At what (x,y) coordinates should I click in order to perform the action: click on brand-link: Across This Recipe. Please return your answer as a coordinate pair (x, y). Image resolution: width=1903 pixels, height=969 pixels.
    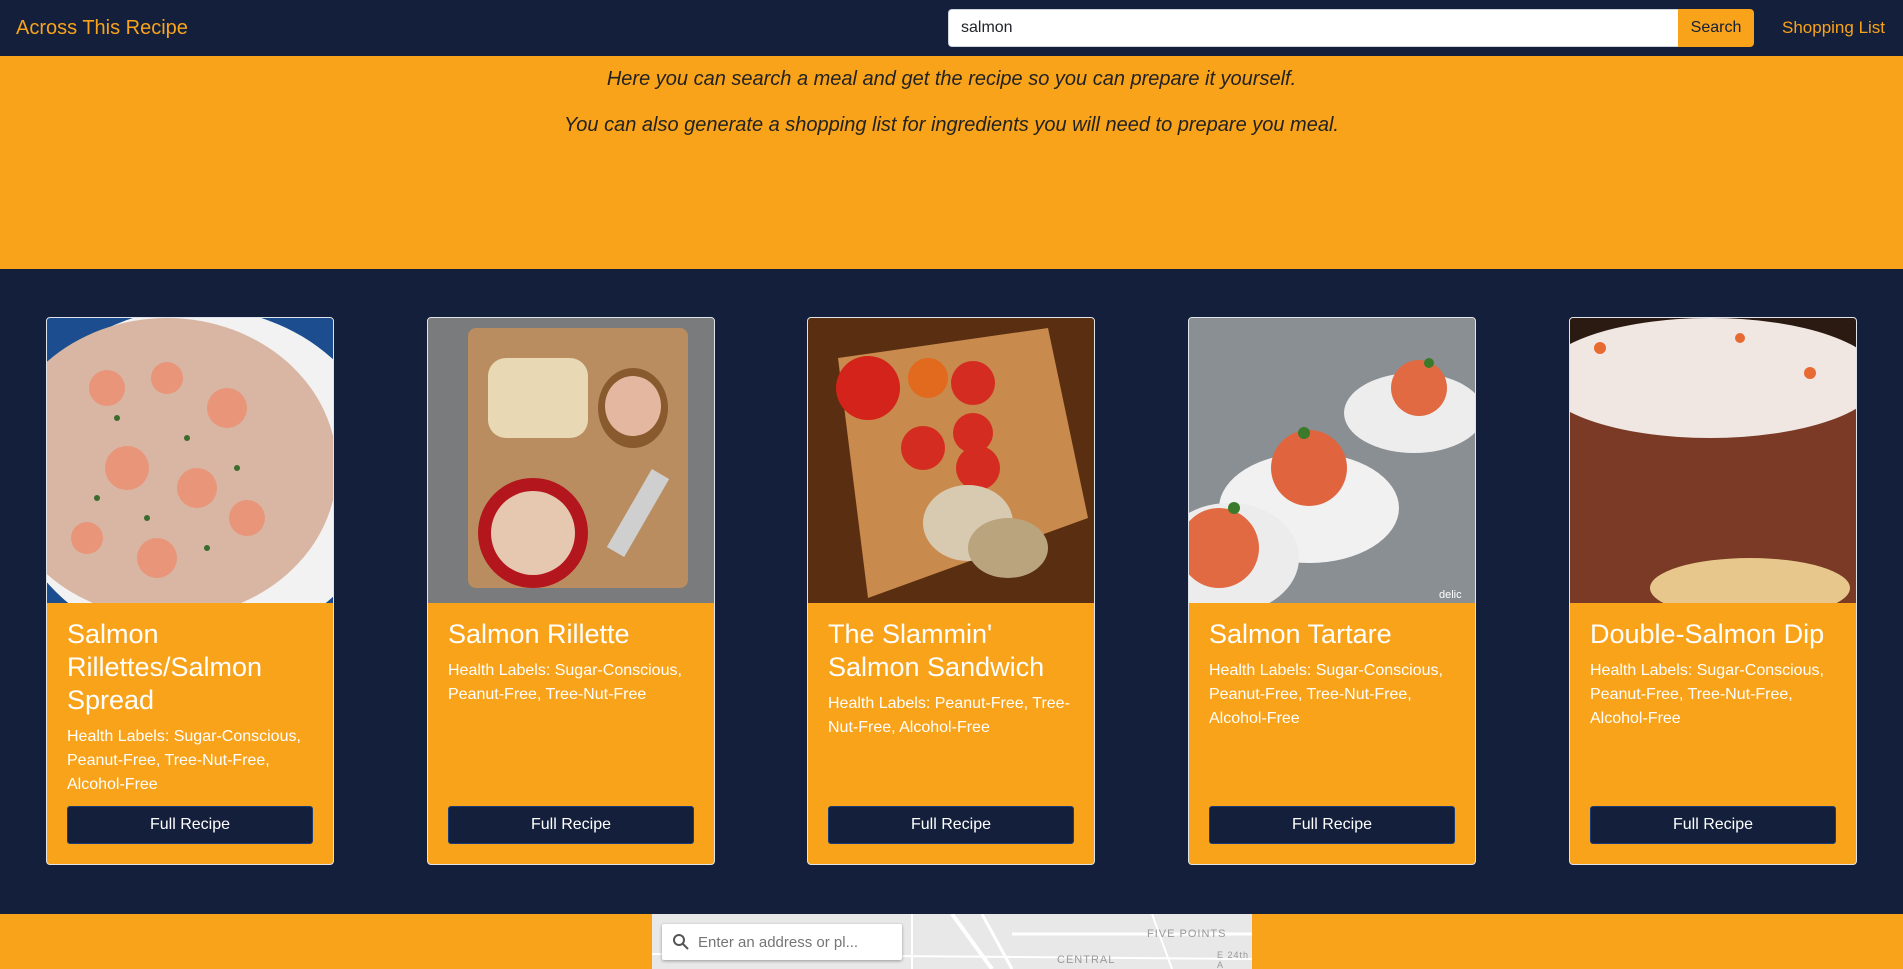
    Looking at the image, I should click on (102, 28).